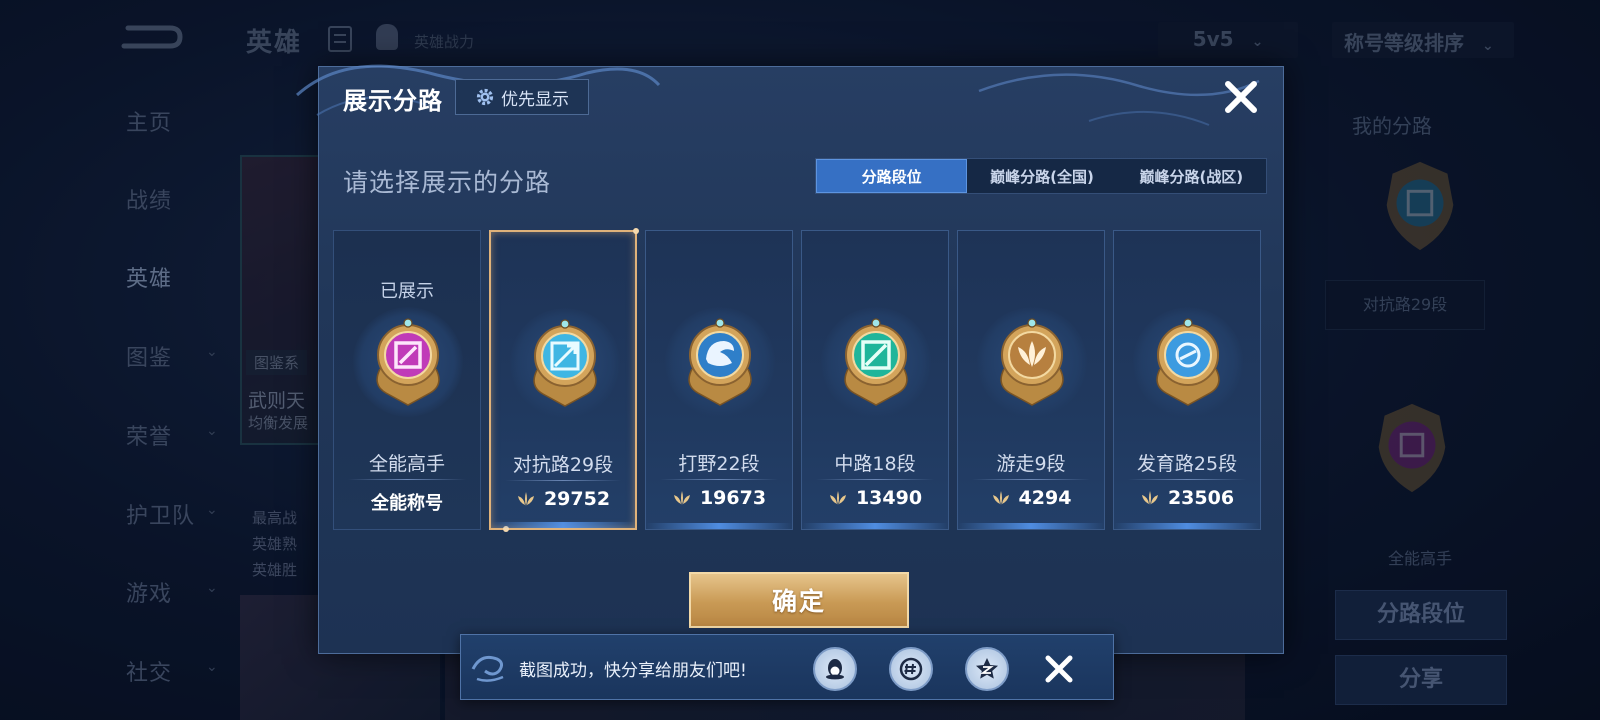 This screenshot has width=1600, height=720. Describe the element at coordinates (563, 465) in the screenshot. I see `lane-name: 对抗路29段` at that location.